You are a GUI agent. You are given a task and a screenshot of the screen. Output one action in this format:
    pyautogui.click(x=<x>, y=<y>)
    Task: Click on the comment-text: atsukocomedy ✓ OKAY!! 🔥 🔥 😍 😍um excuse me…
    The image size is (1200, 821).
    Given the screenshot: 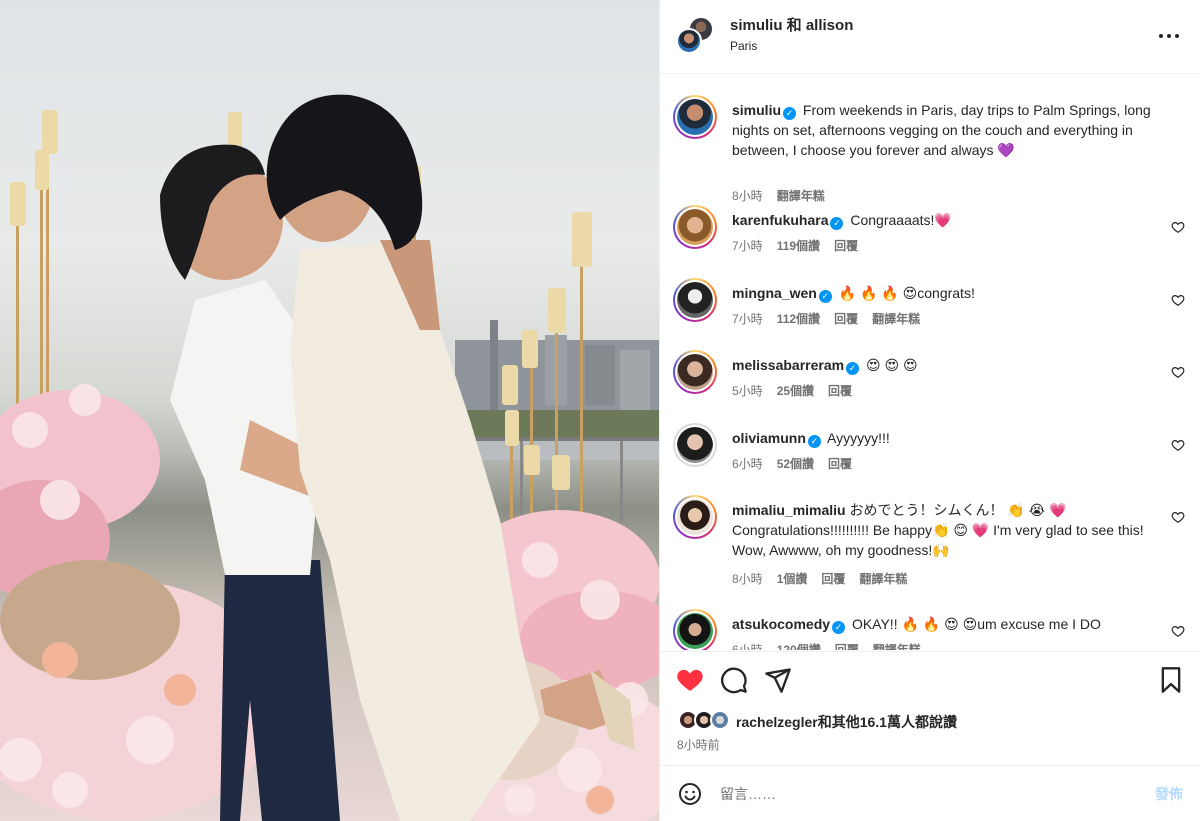 What is the action you would take?
    pyautogui.click(x=952, y=624)
    